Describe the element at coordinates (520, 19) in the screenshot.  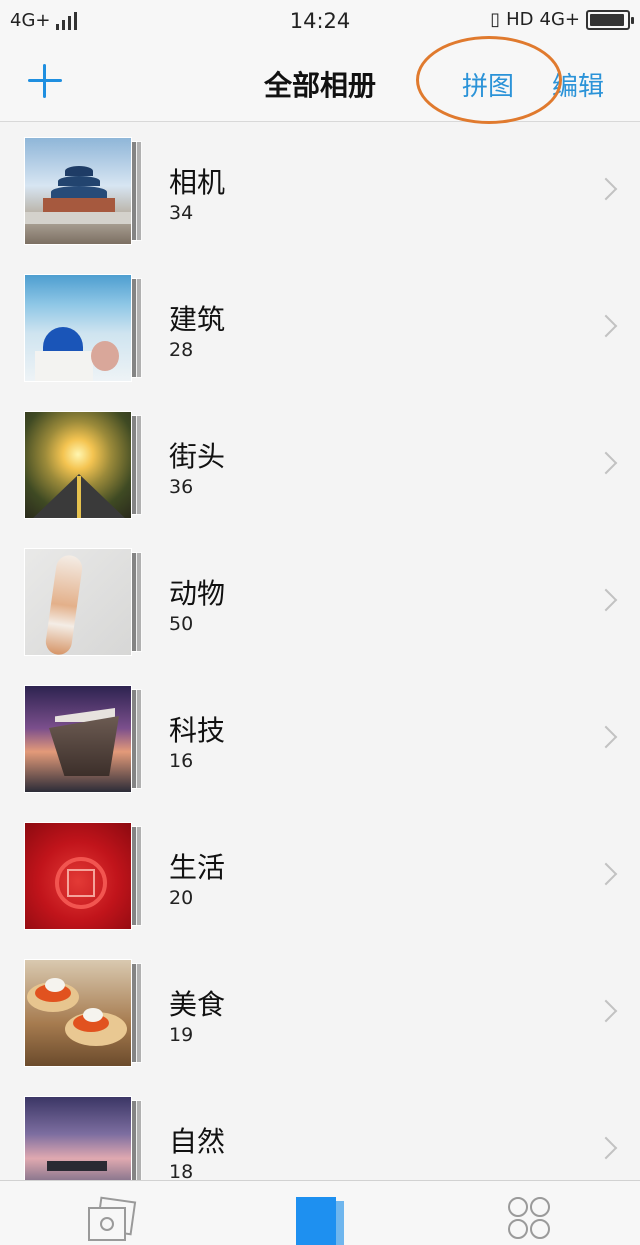
I see `hd-label: HD` at that location.